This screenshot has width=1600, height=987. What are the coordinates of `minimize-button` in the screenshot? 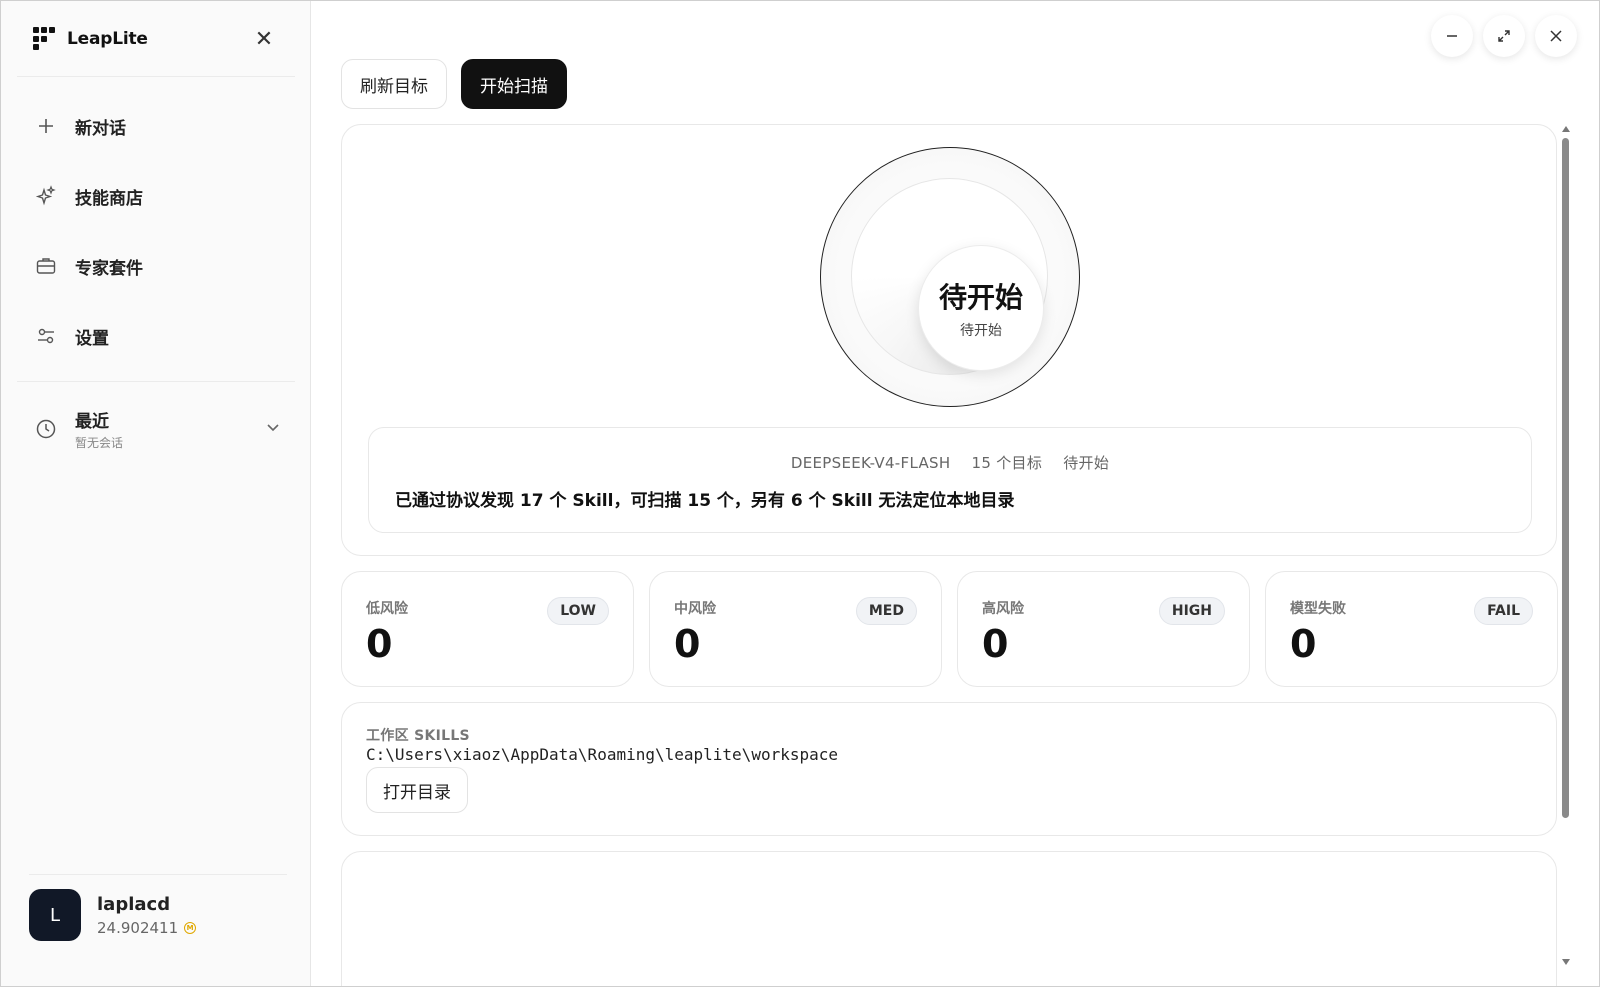 It's located at (1452, 36).